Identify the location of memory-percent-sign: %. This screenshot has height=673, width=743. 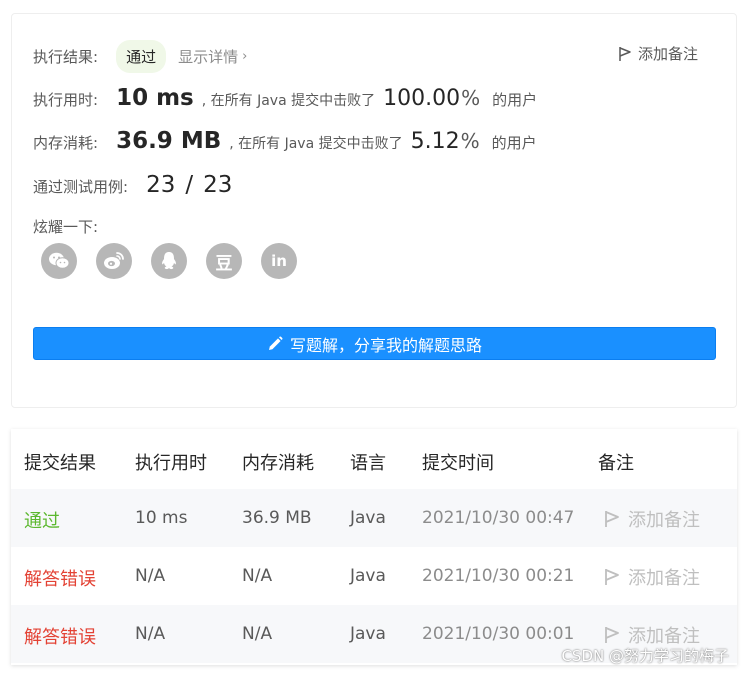
(470, 141).